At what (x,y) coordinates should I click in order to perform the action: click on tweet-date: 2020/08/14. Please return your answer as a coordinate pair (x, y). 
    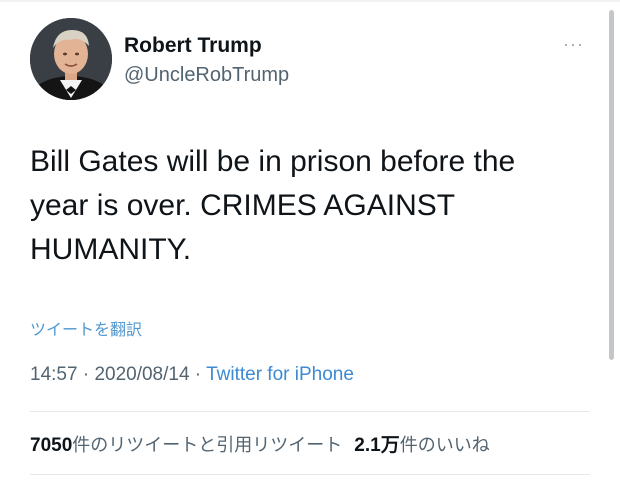
    Looking at the image, I should click on (141, 374).